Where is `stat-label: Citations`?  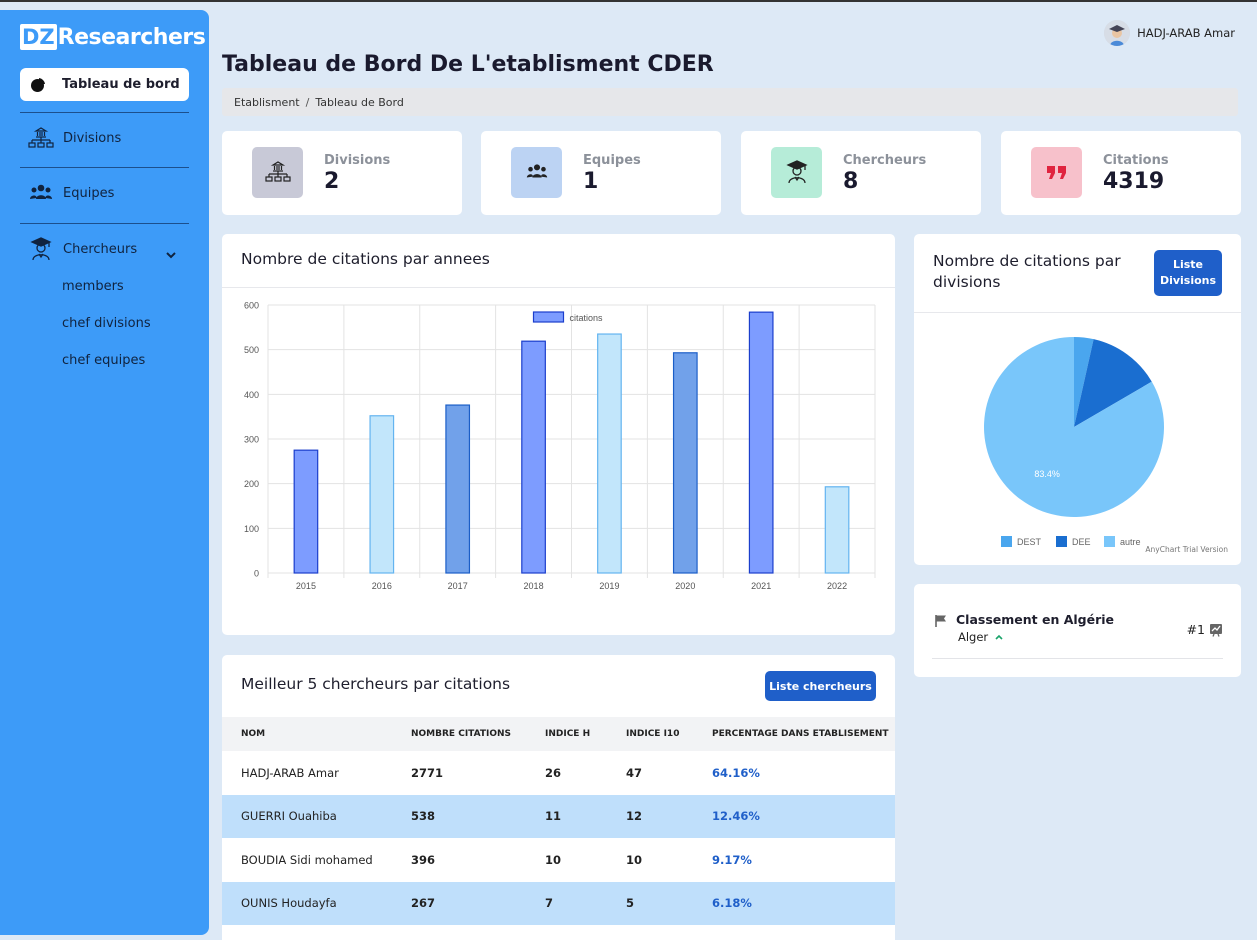
stat-label: Citations is located at coordinates (1136, 160).